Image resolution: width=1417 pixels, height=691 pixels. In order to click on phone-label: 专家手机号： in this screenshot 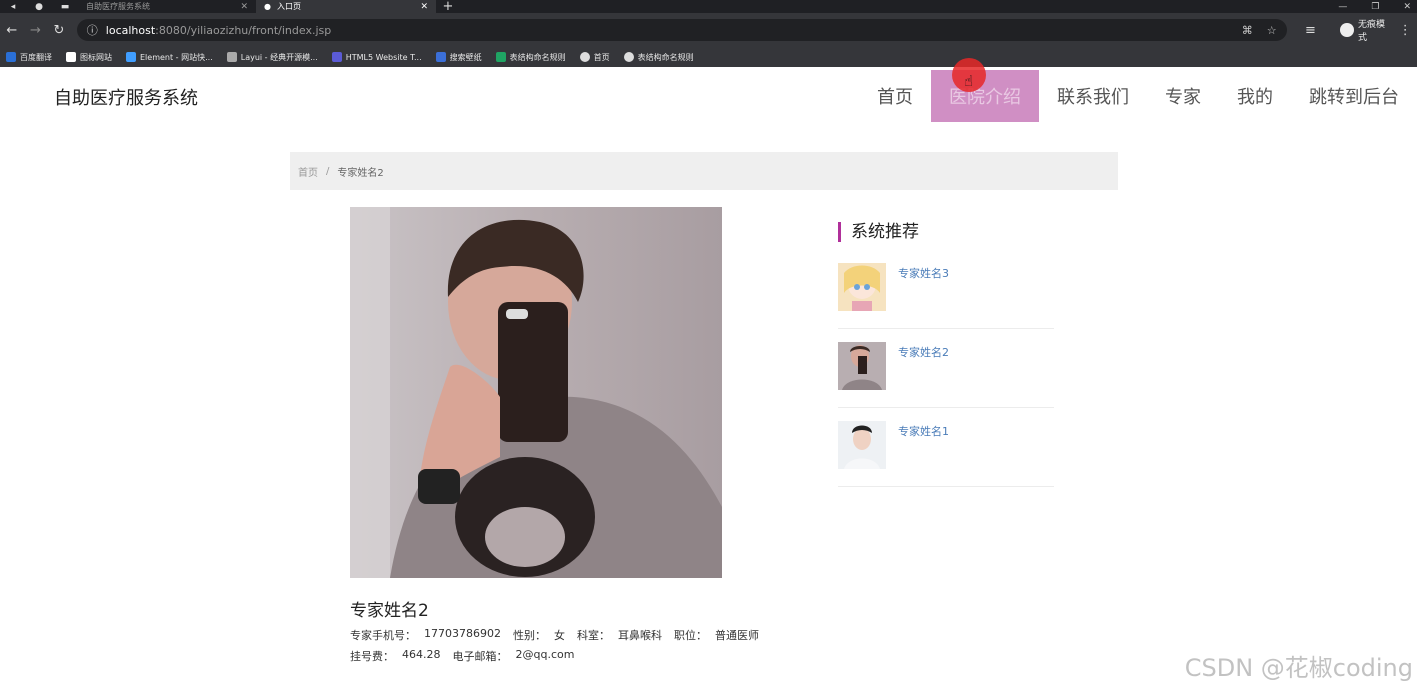, I will do `click(383, 635)`.